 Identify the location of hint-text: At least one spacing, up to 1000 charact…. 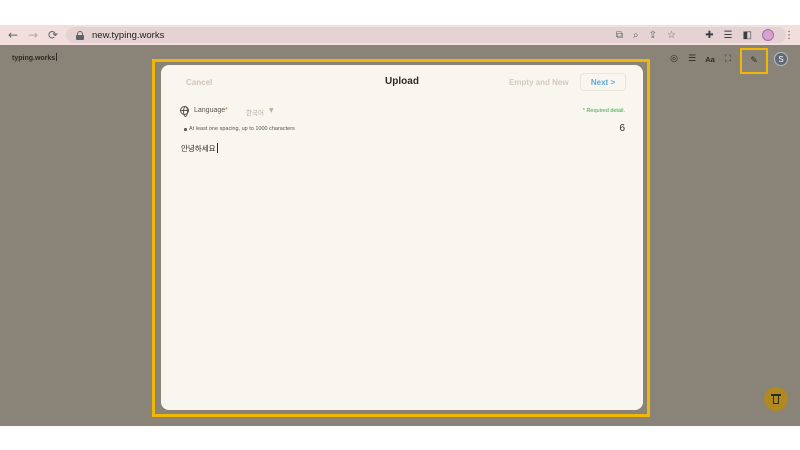
(242, 129).